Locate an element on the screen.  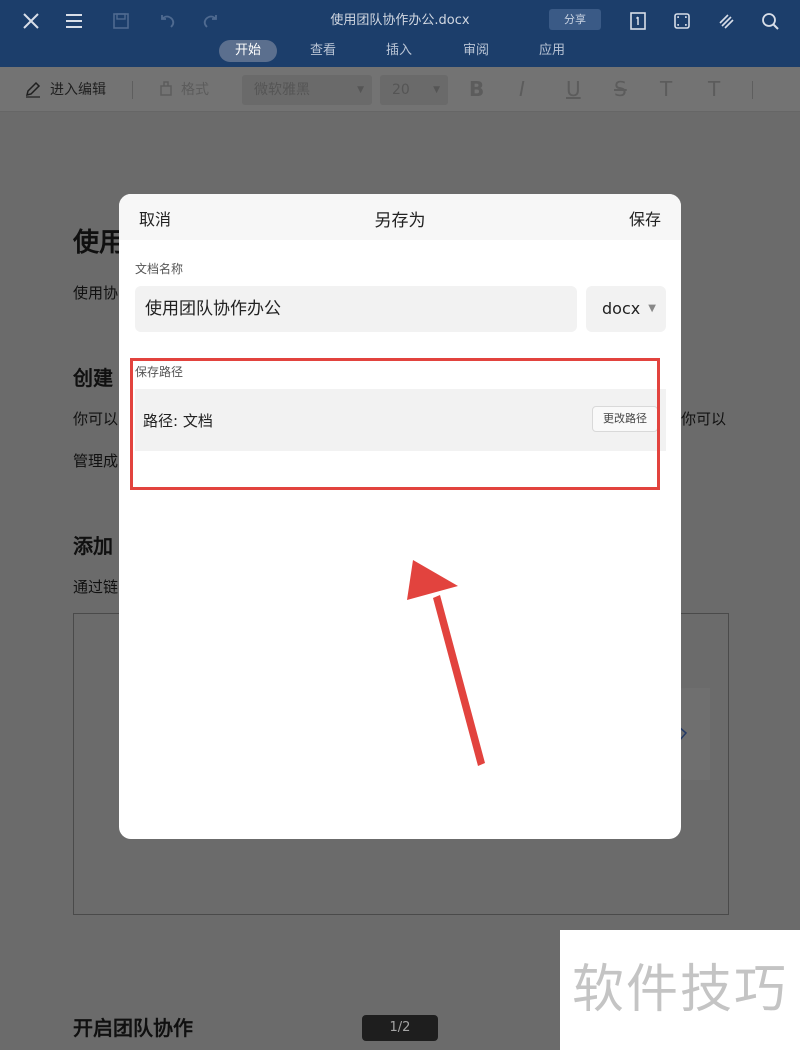
font-name-select: 微软雅黑 ▼ is located at coordinates (307, 90).